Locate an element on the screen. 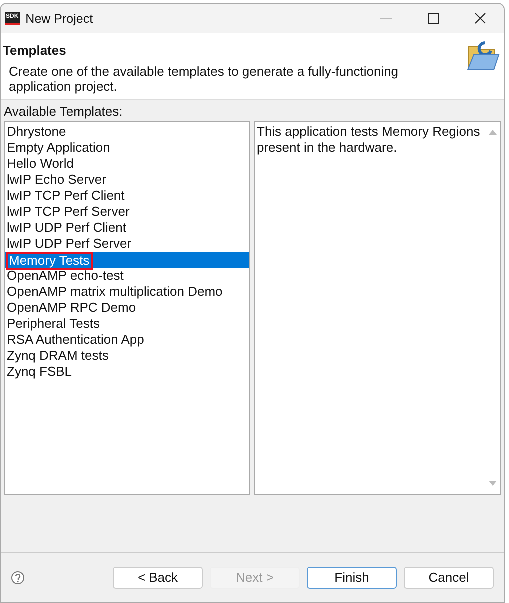  template-description: This application tests Memory Regions present in the hardware. is located at coordinates (369, 140).